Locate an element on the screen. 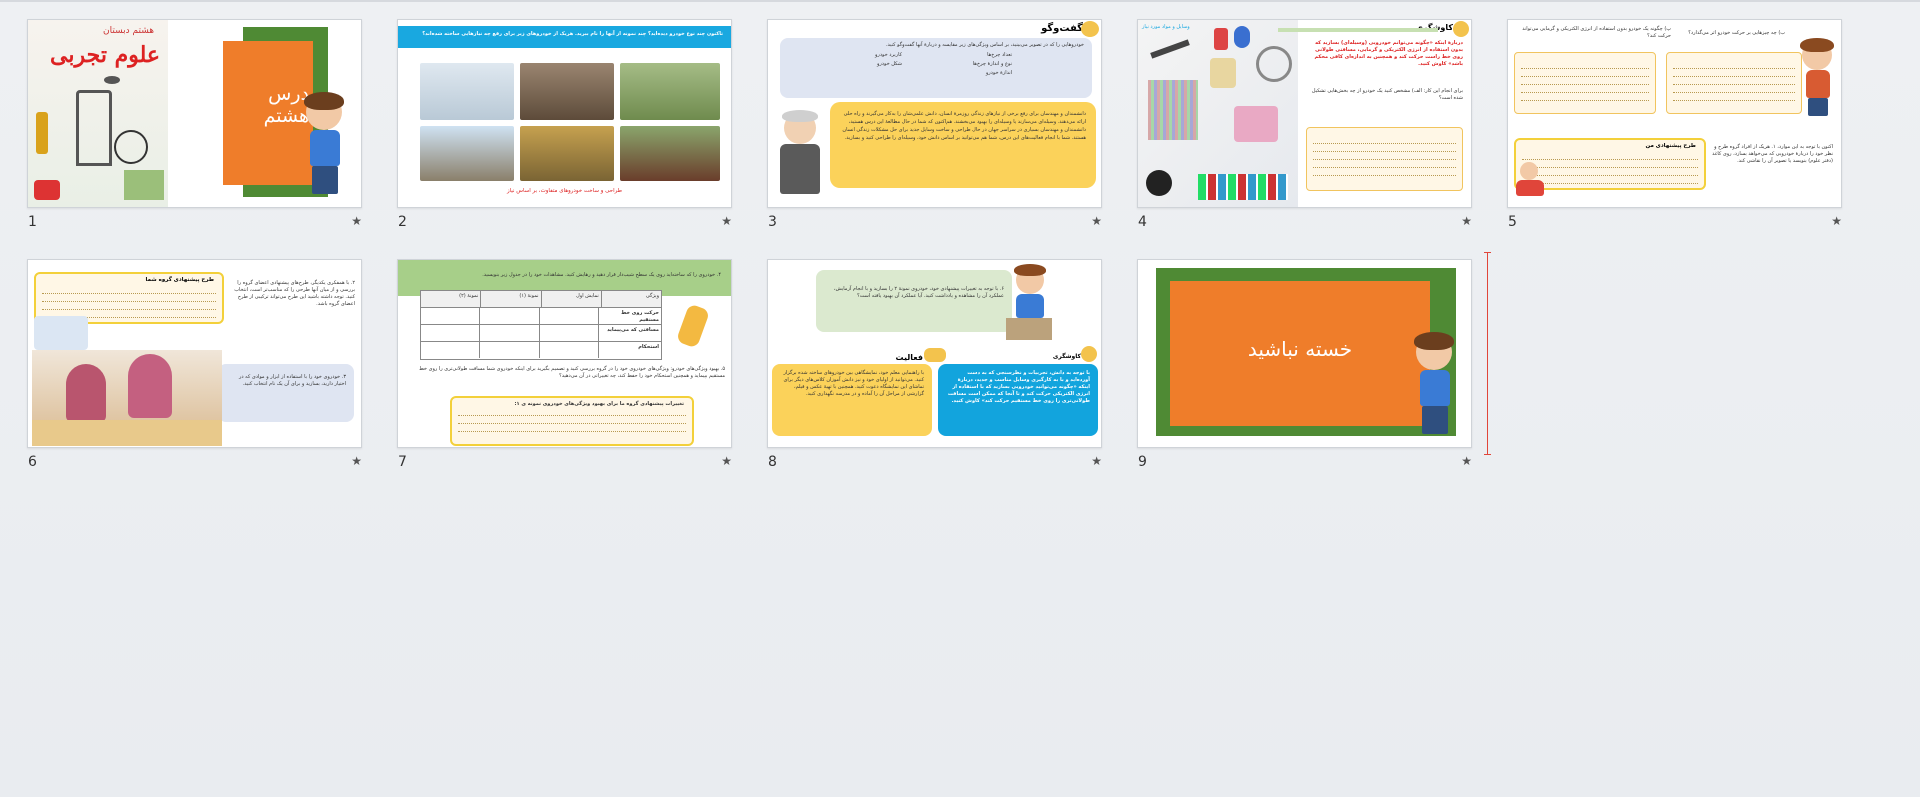 This screenshot has width=1920, height=797. slide-number: 3 is located at coordinates (772, 222).